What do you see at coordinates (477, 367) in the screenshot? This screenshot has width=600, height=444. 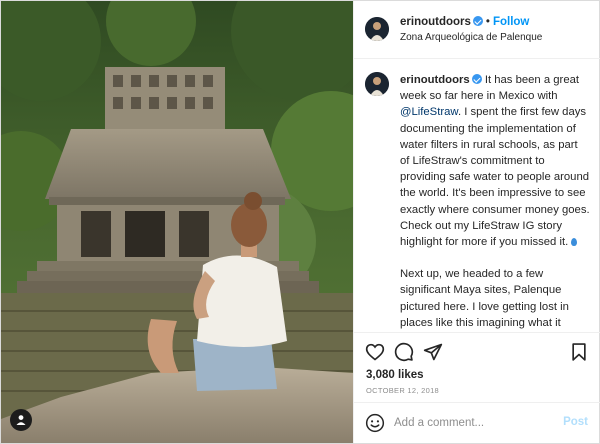 I see `action-bar: 3,080 likes OCTOBER 12, 2018` at bounding box center [477, 367].